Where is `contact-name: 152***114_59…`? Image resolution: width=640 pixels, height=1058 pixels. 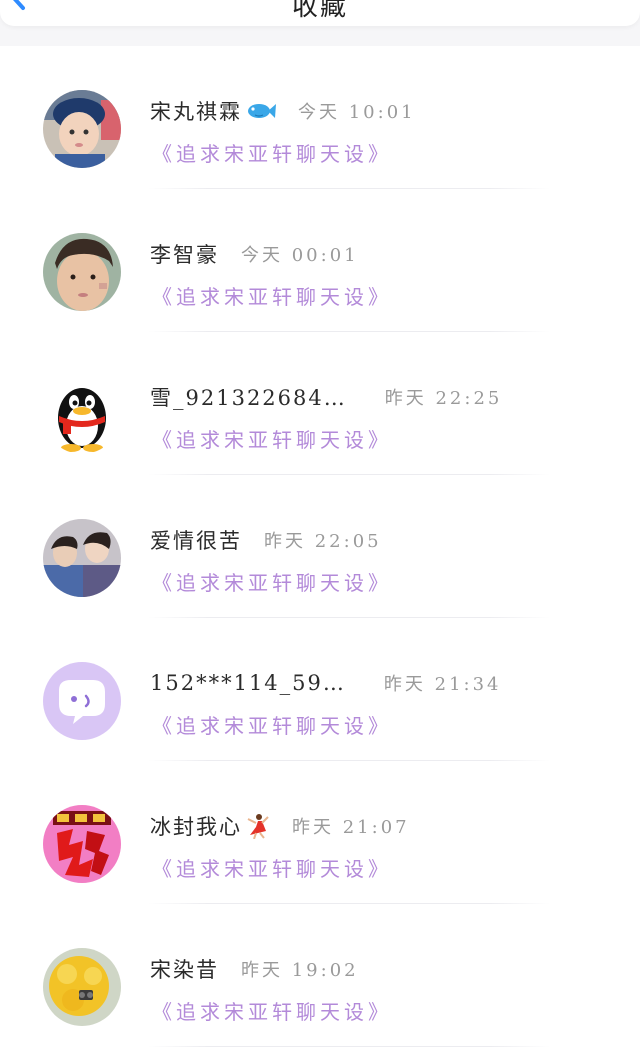 contact-name: 152***114_59… is located at coordinates (248, 683).